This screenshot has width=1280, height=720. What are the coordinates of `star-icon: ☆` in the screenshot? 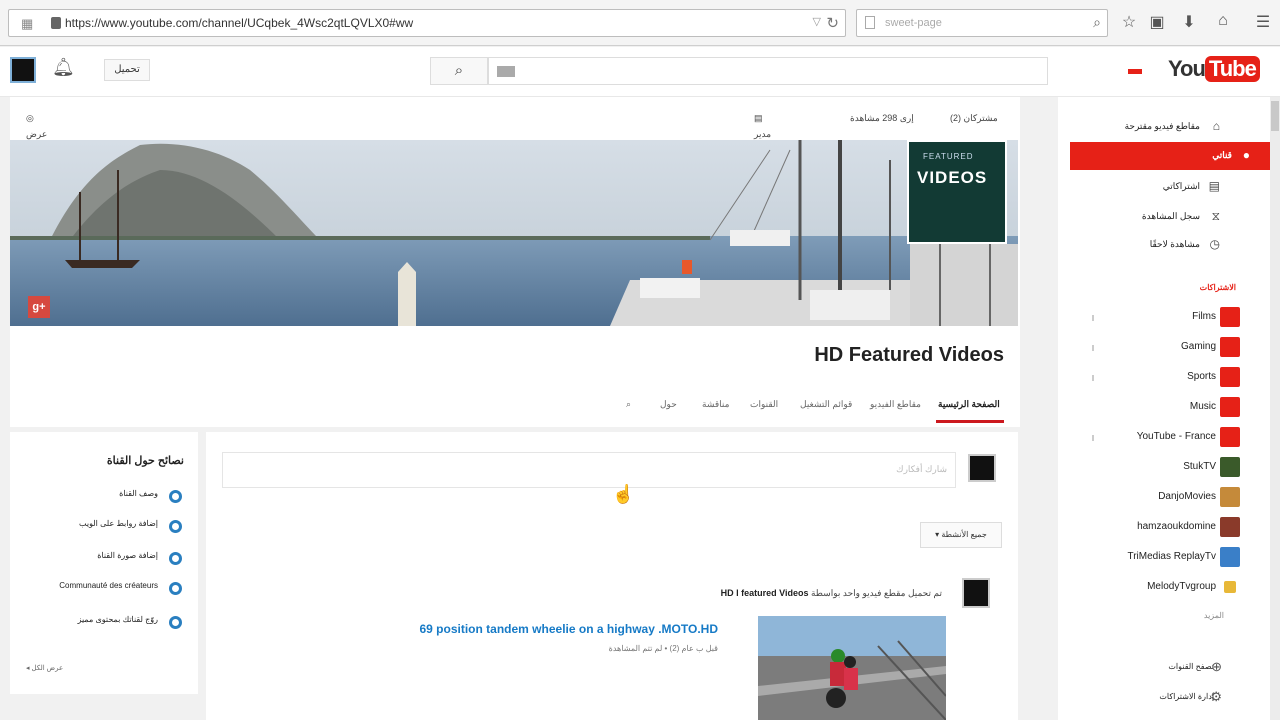 It's located at (1129, 22).